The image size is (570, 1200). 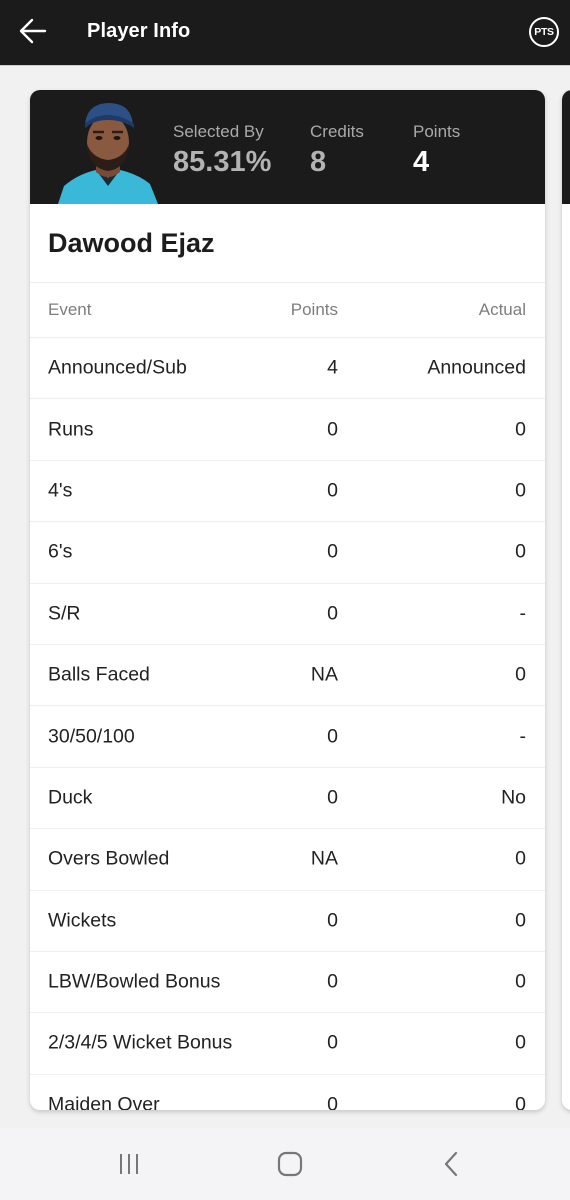 I want to click on event-cell: Announced/Sub, so click(x=117, y=367).